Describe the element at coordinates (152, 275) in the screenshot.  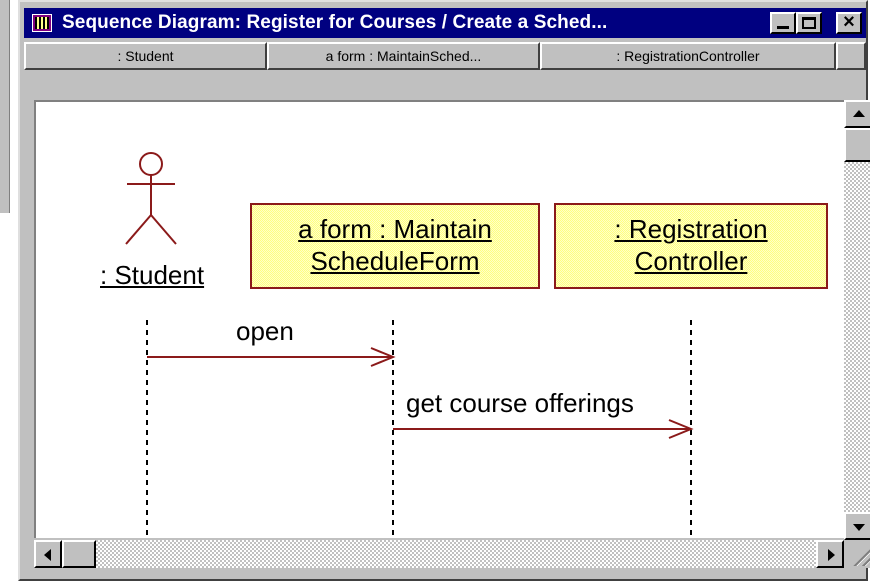
I see `actor-label: : Student` at that location.